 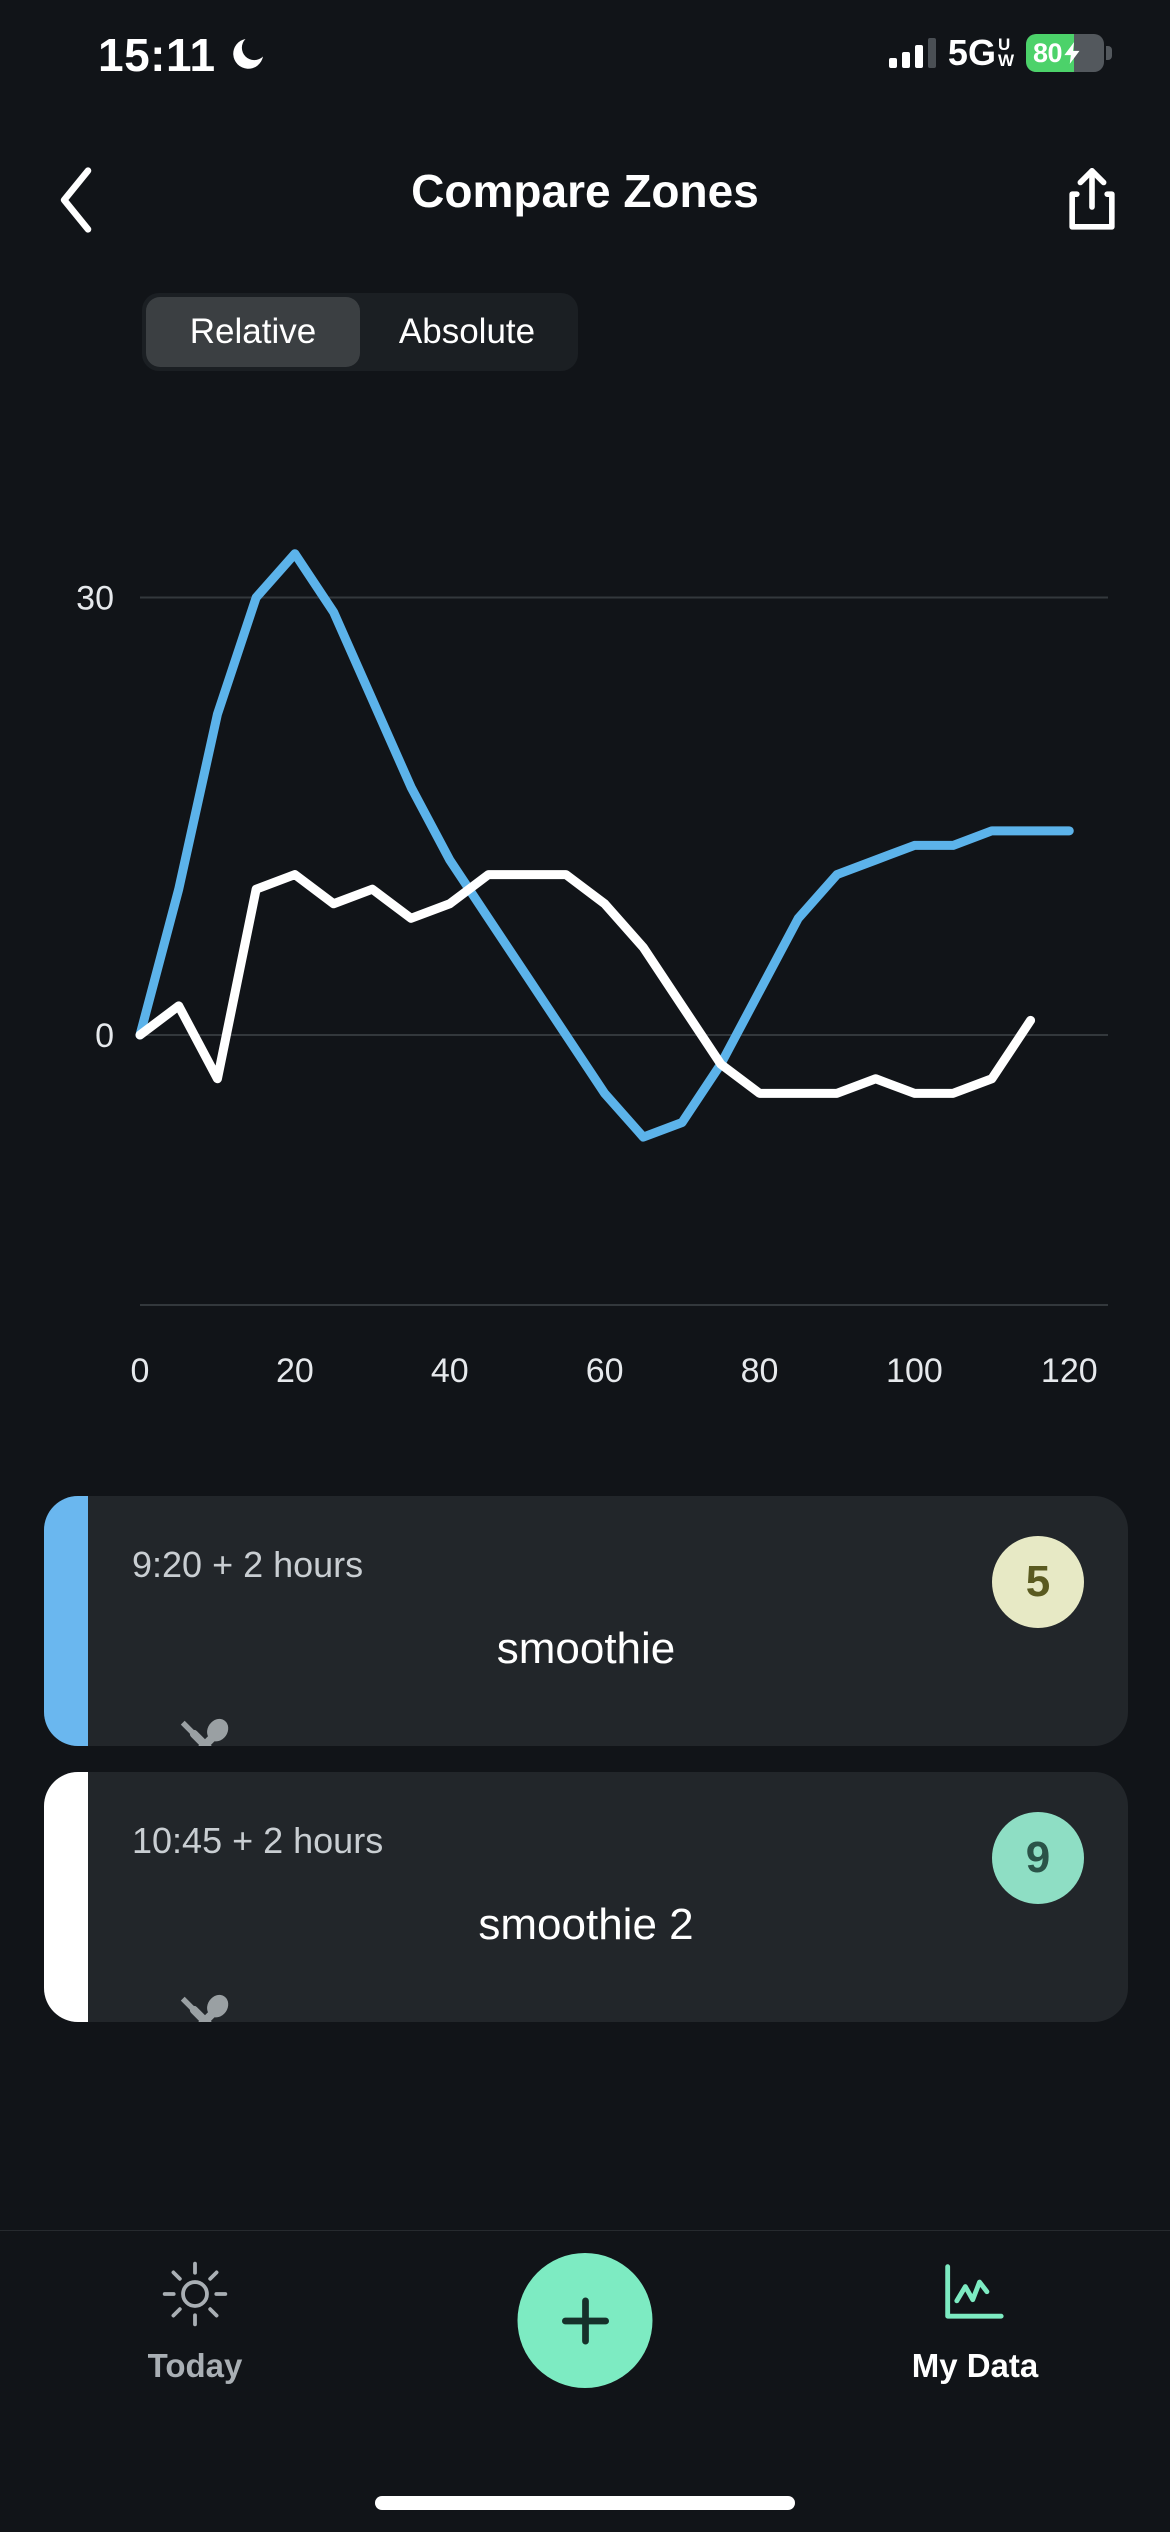 I want to click on x-axis-tick-label: 40, so click(x=450, y=1371).